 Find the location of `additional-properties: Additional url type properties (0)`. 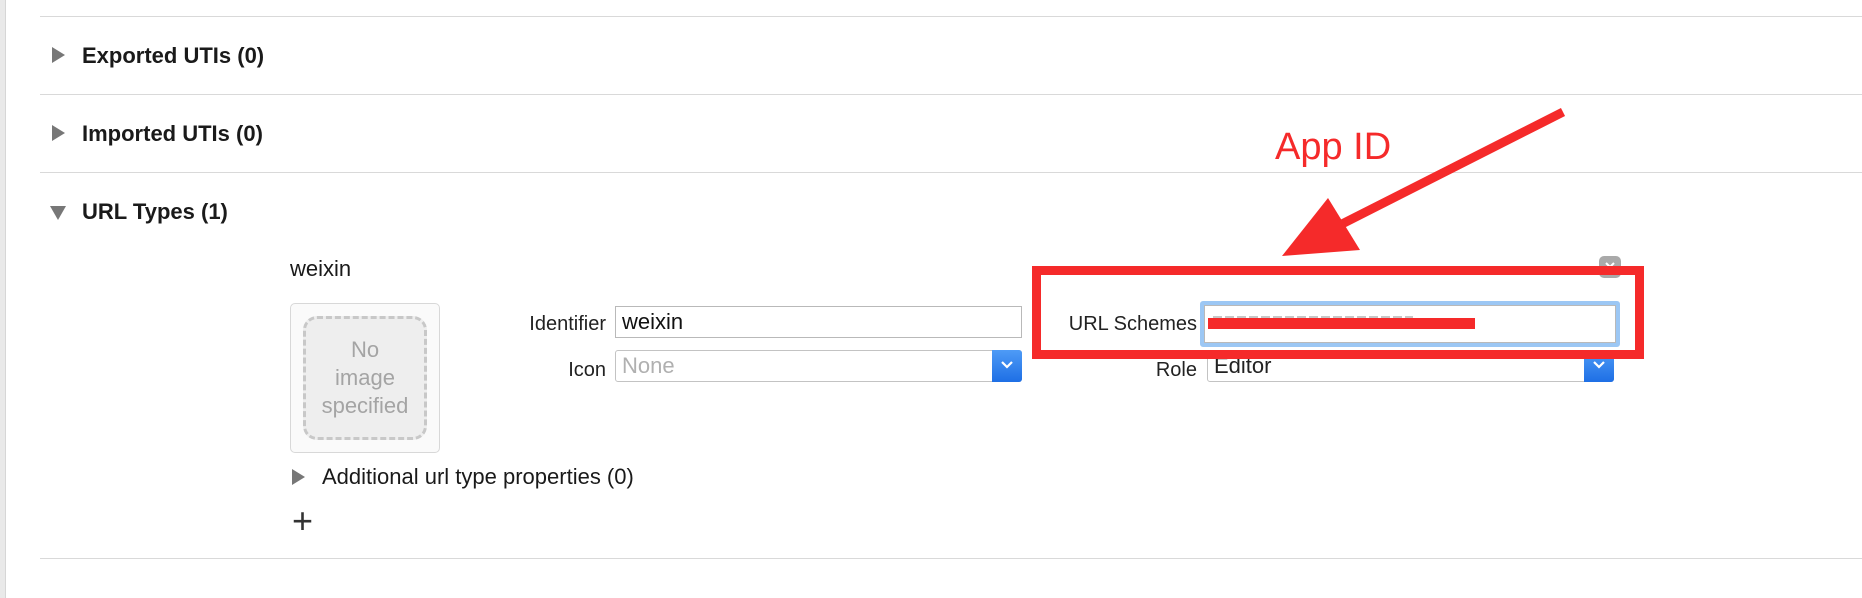

additional-properties: Additional url type properties (0) is located at coordinates (478, 477).